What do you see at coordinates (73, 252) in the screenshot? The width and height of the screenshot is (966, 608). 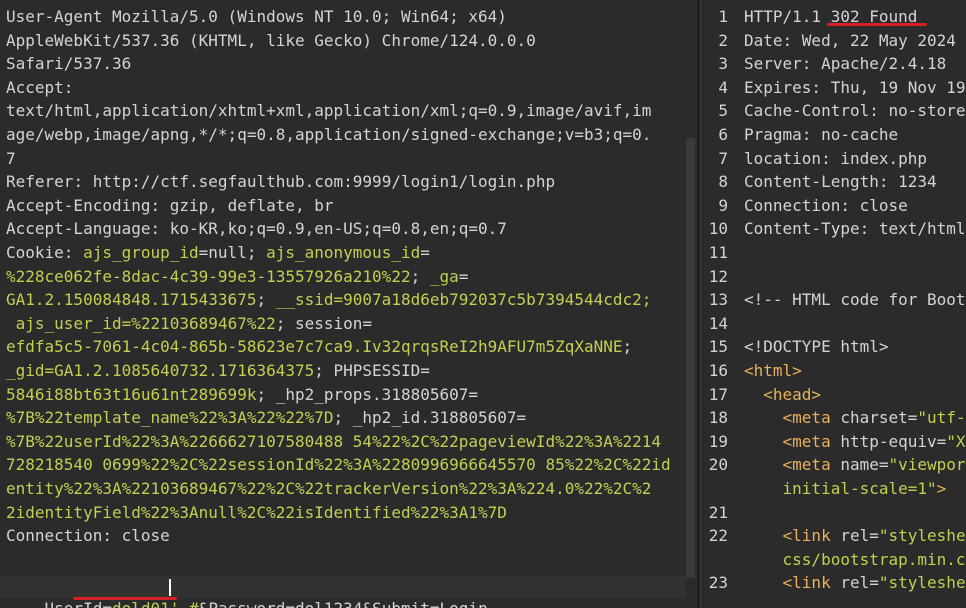 I see `cookie-segment: :` at bounding box center [73, 252].